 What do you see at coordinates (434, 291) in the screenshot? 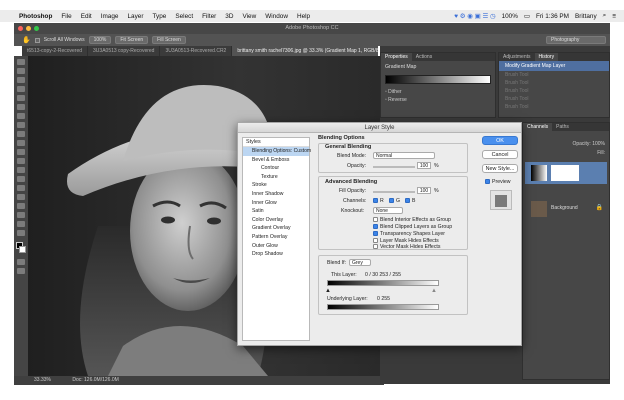
I see `this-layer-white-slider: ▲` at bounding box center [434, 291].